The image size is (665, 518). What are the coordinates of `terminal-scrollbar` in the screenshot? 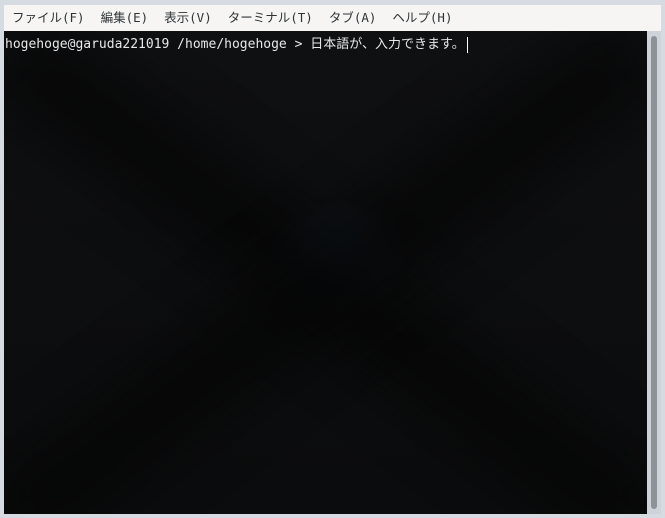 It's located at (654, 272).